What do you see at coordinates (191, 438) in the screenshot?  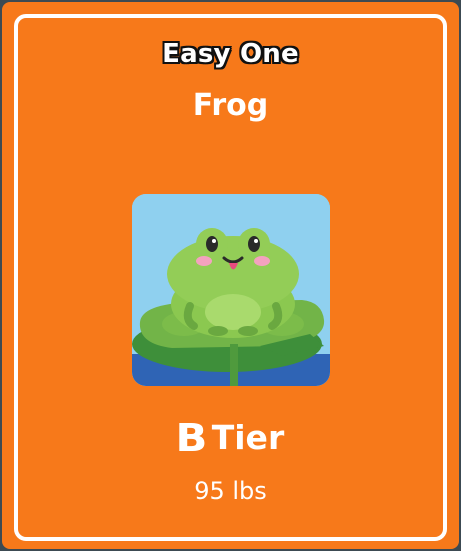 I see `tier-letter: B` at bounding box center [191, 438].